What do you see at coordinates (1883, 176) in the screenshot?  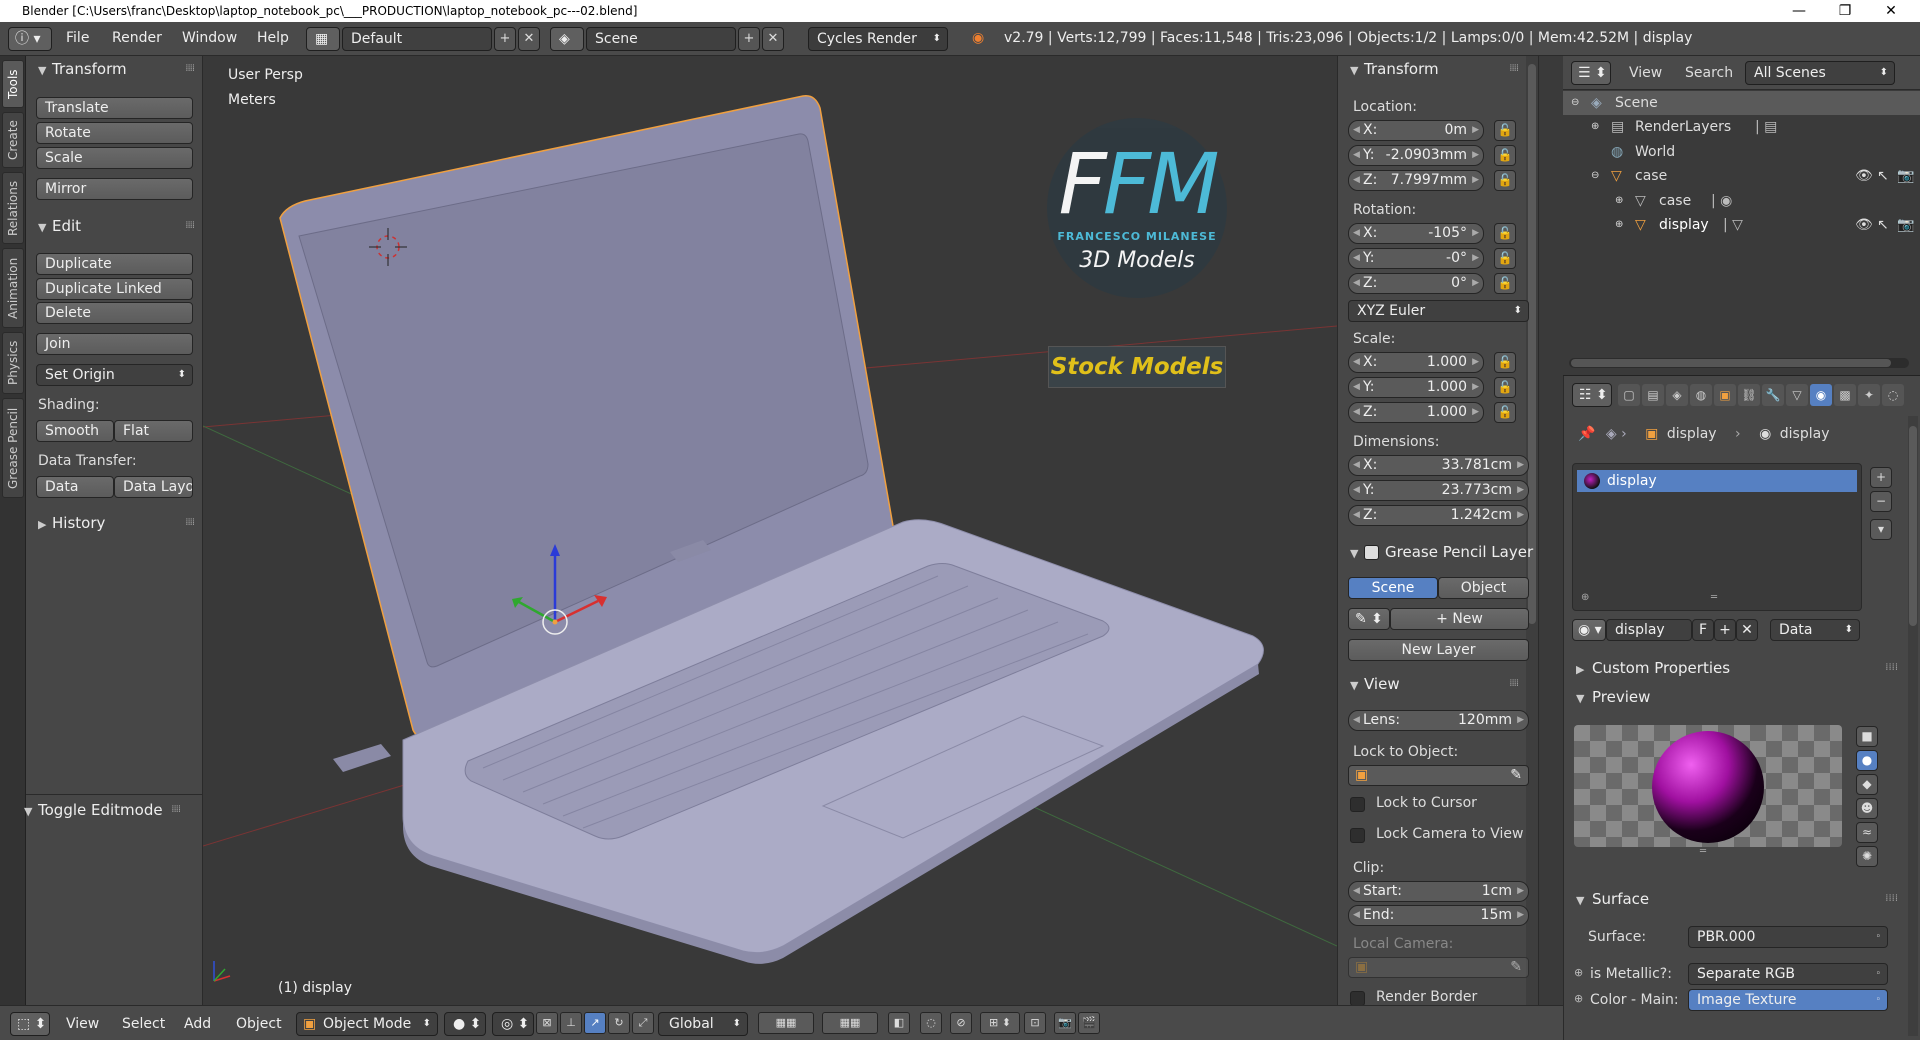 I see `cursor-select-icon: ↖` at bounding box center [1883, 176].